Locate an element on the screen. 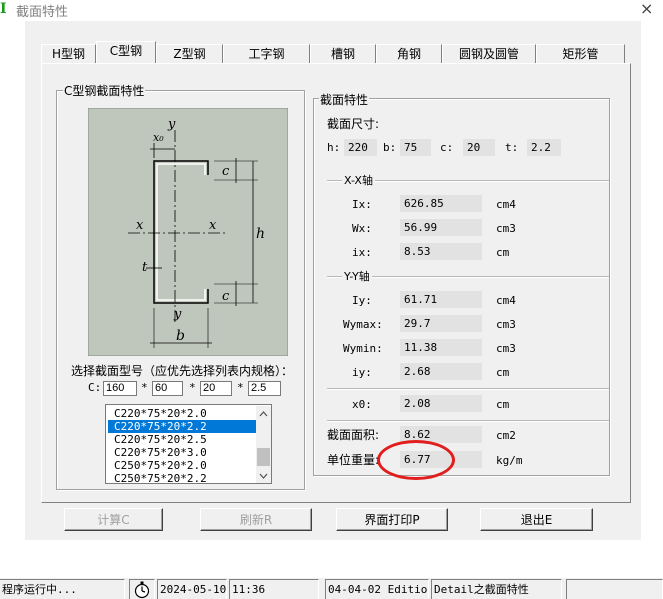  ix-unit: cm4 is located at coordinates (506, 204).